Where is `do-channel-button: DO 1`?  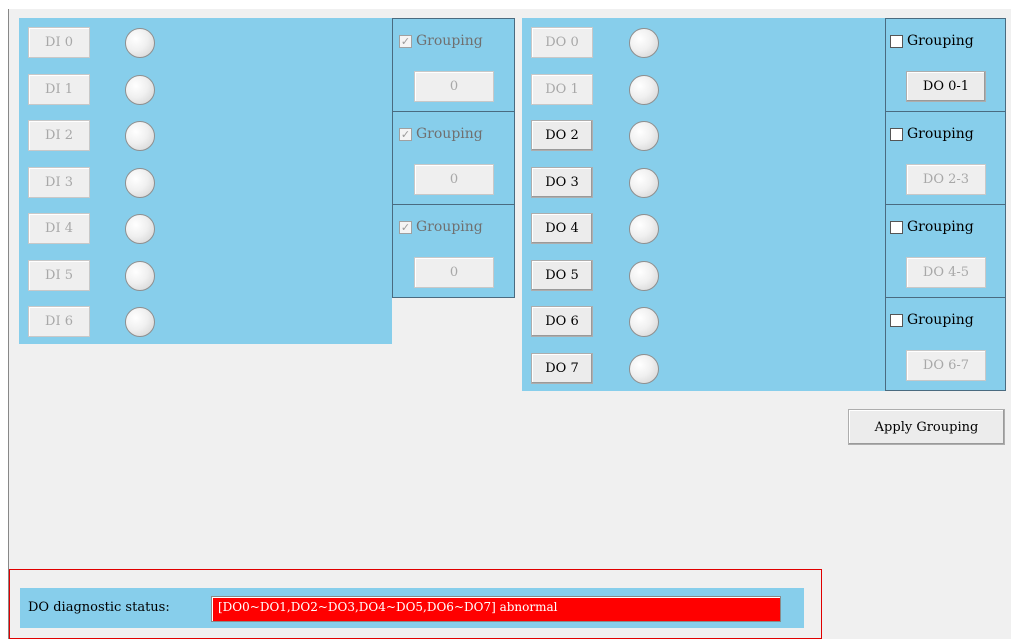 do-channel-button: DO 1 is located at coordinates (562, 89).